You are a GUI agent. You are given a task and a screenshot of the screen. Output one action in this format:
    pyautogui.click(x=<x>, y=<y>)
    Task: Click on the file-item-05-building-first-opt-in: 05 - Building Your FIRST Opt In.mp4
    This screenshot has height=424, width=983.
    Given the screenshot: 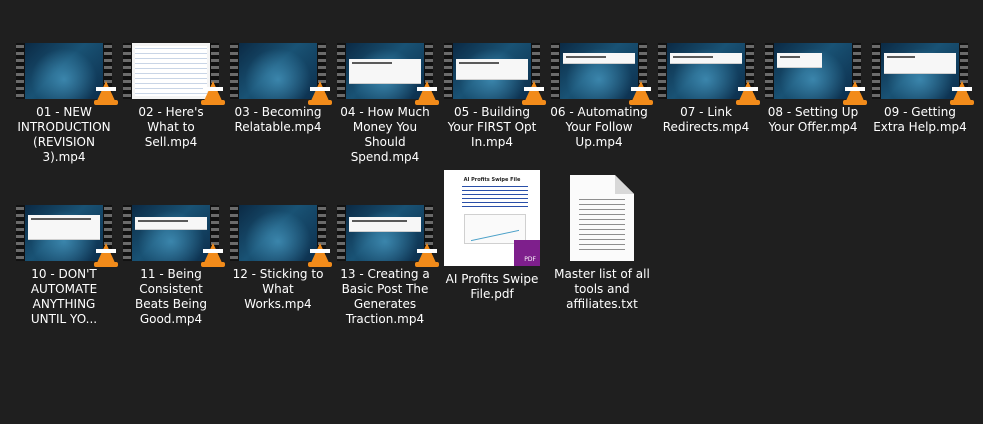 What is the action you would take?
    pyautogui.click(x=494, y=96)
    